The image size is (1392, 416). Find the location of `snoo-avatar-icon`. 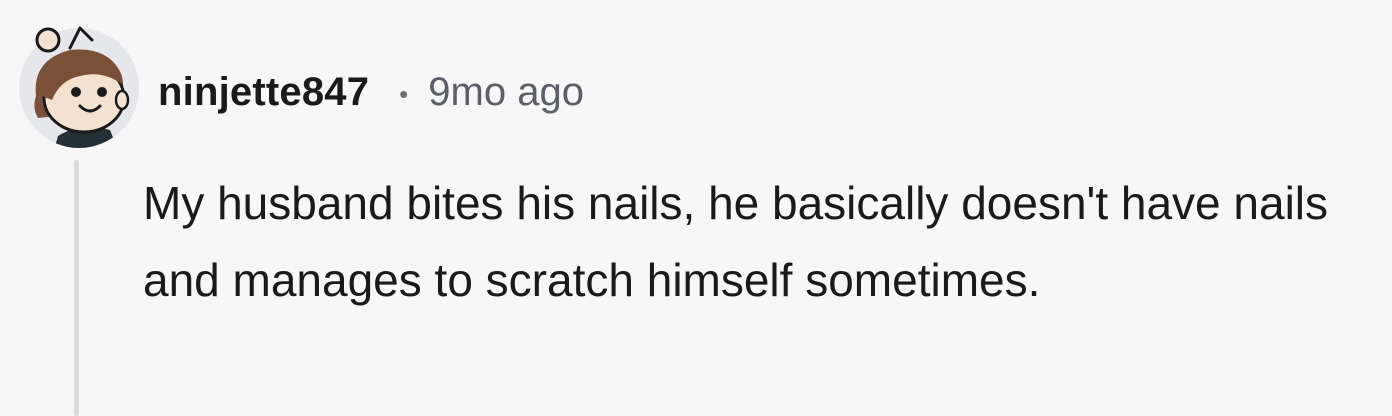

snoo-avatar-icon is located at coordinates (79, 87).